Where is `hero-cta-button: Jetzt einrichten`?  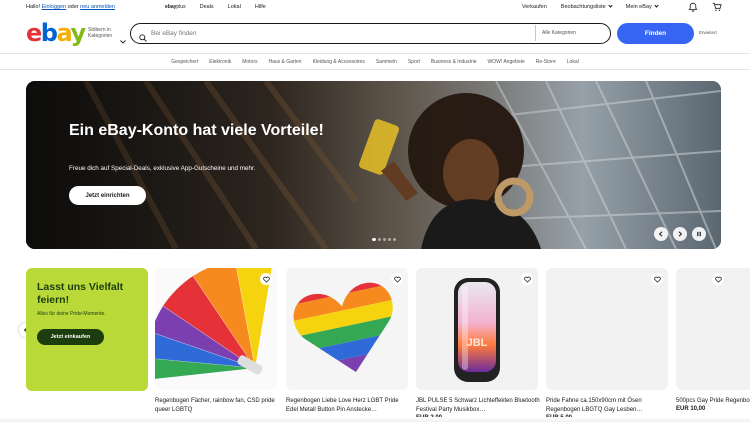 hero-cta-button: Jetzt einrichten is located at coordinates (107, 195).